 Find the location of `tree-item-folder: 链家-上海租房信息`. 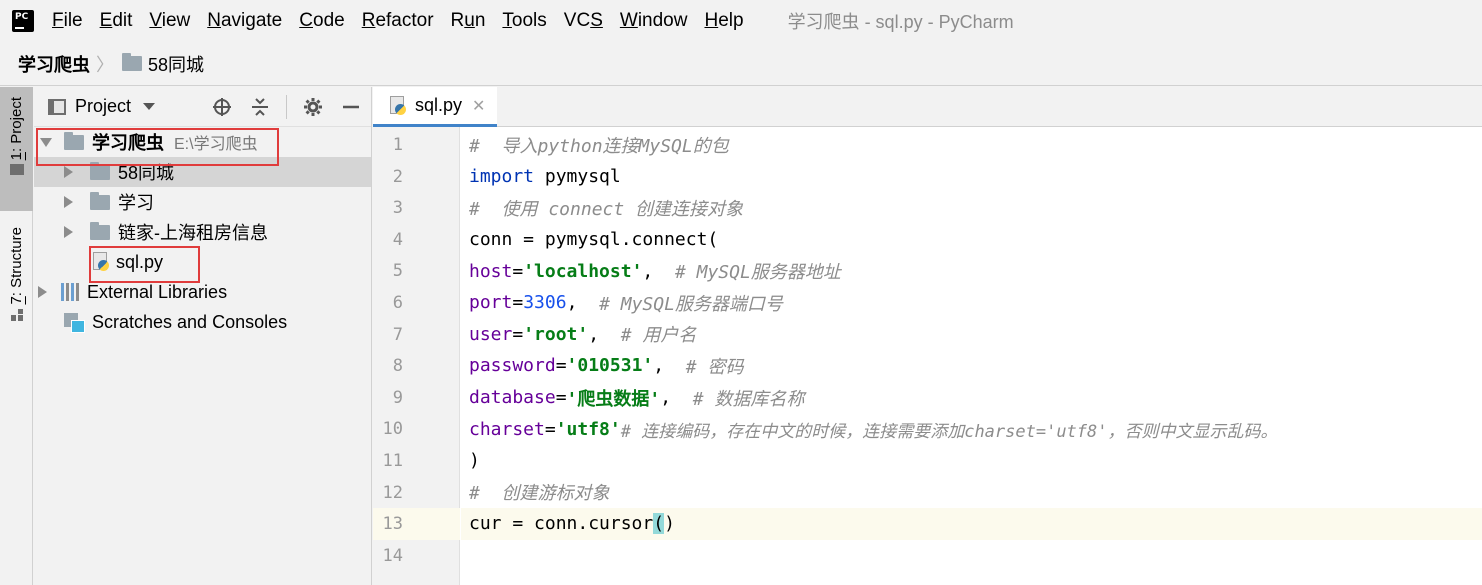

tree-item-folder: 链家-上海租房信息 is located at coordinates (202, 232).